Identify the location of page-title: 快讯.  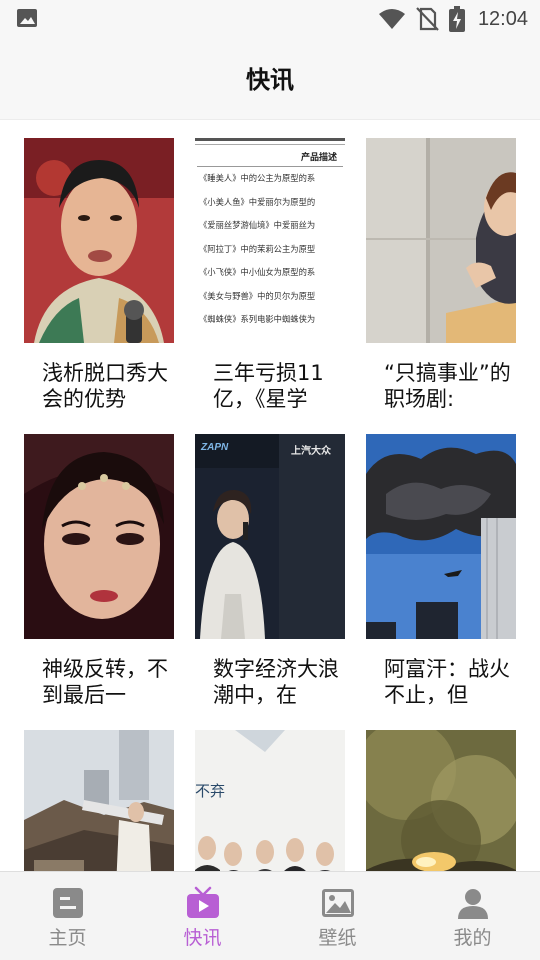
(270, 80).